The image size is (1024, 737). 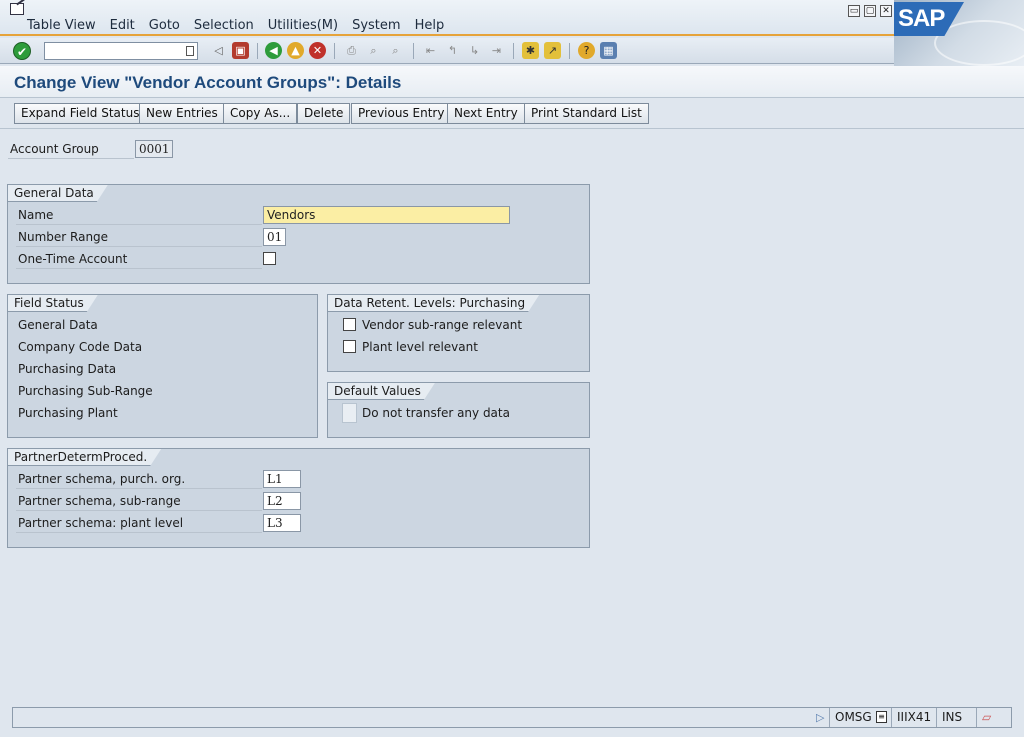 I want to click on menu-help: Help, so click(x=430, y=25).